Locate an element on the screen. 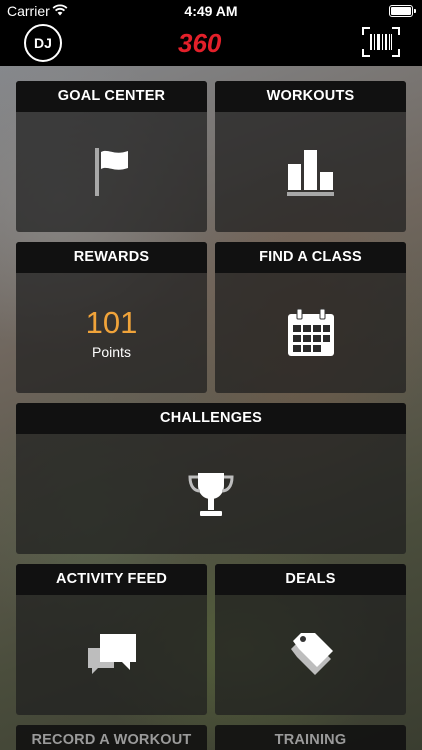 This screenshot has height=750, width=422. battery-icon is located at coordinates (402, 11).